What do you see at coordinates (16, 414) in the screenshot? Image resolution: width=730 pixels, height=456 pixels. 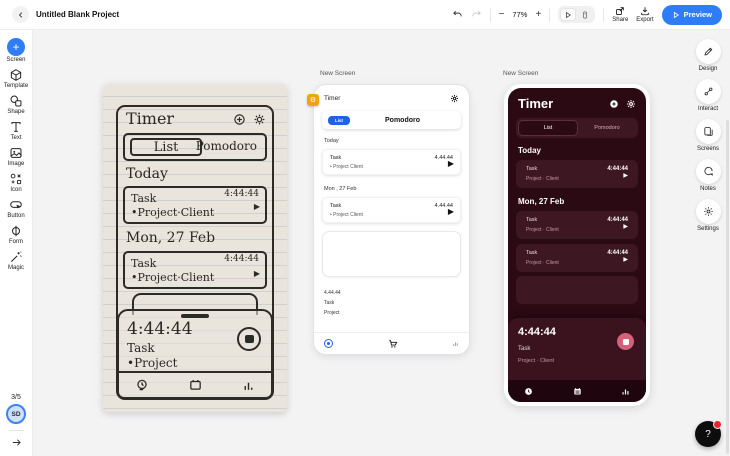 I see `avatar: SD` at bounding box center [16, 414].